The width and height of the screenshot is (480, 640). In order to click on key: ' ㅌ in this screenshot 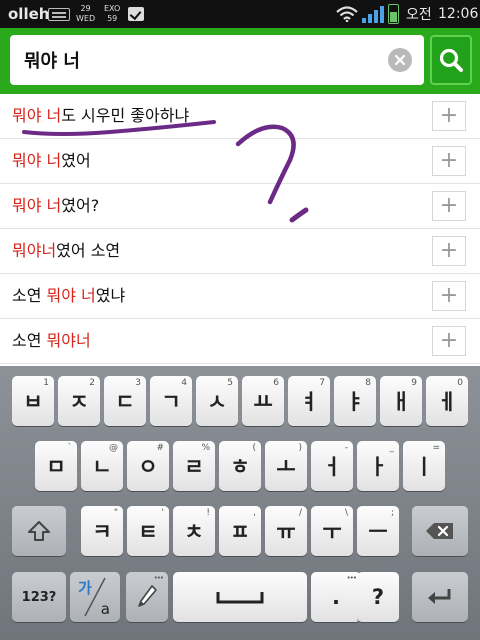, I will do `click(148, 531)`.